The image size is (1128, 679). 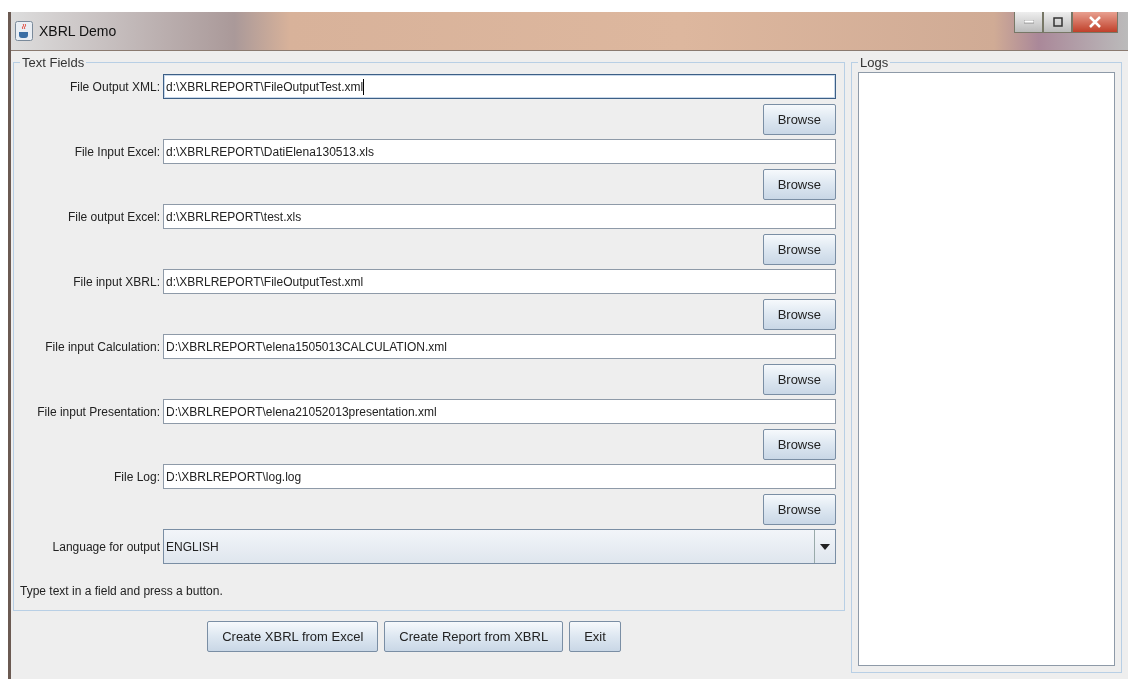 I want to click on action-button: Exit, so click(x=595, y=636).